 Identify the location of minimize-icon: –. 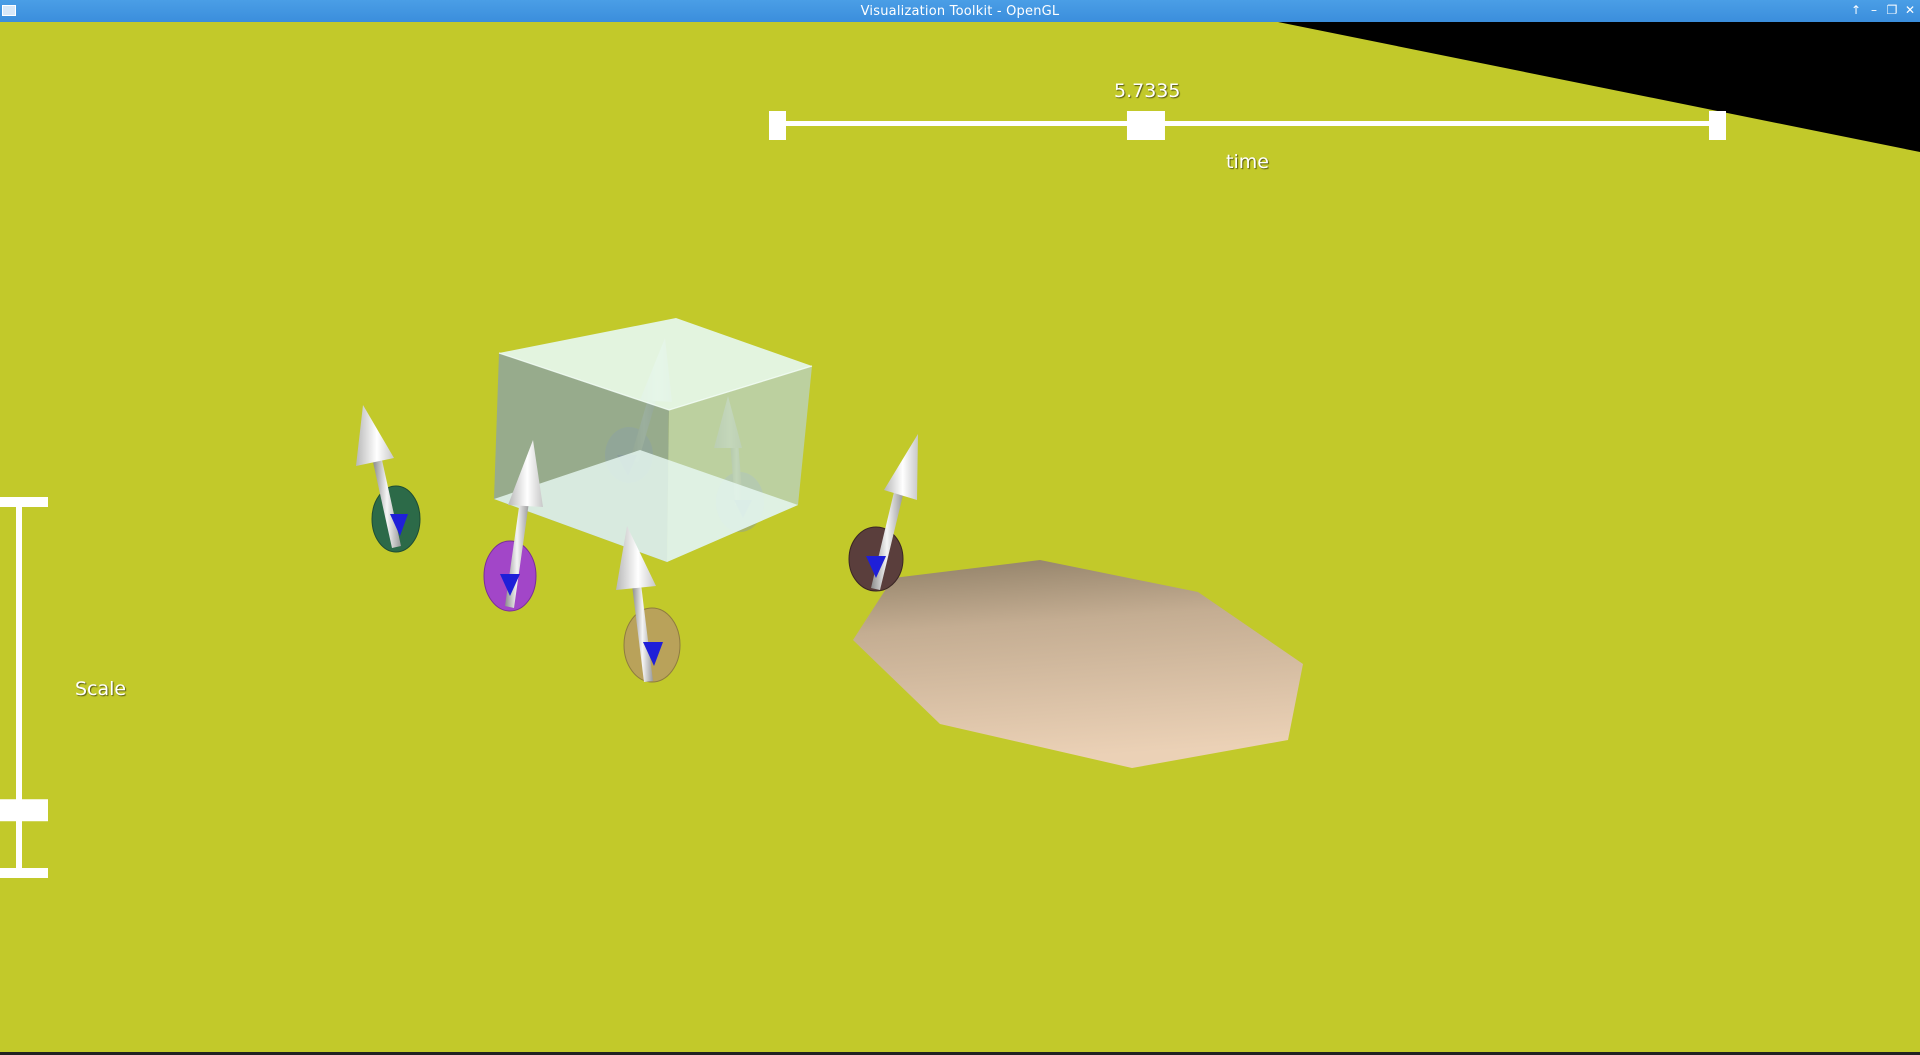
(1874, 10).